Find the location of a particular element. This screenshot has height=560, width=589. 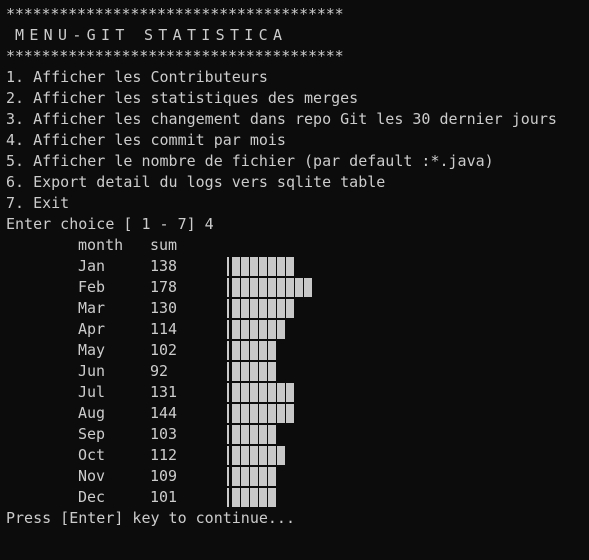

table-row: Sep 103 is located at coordinates (297, 434).